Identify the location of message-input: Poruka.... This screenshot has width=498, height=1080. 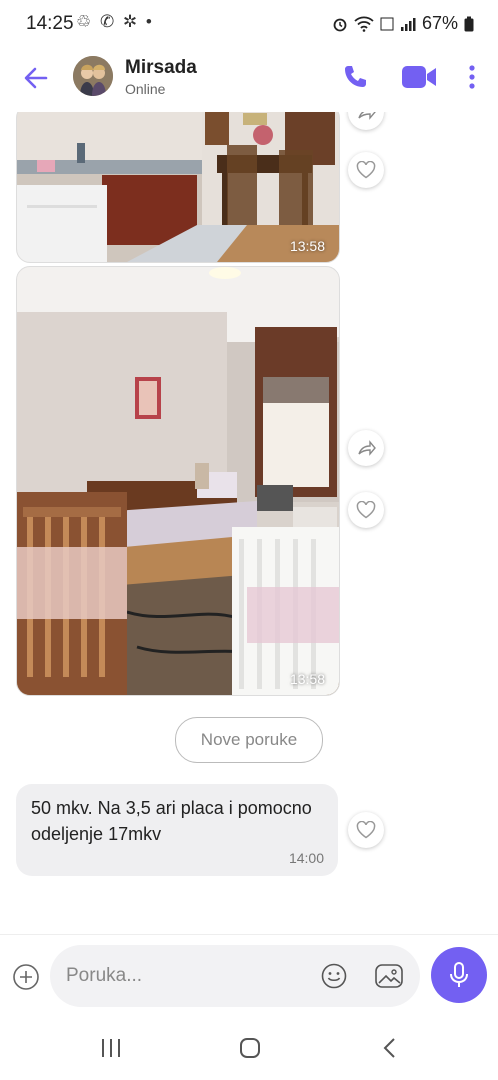
(235, 976).